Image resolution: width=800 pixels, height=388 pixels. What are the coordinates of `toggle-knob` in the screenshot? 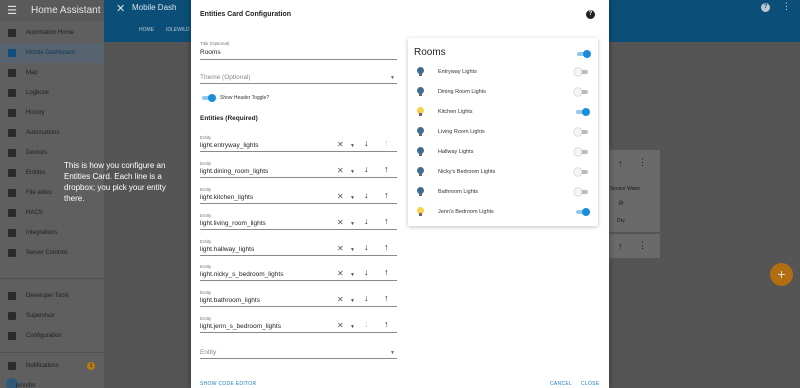 It's located at (212, 98).